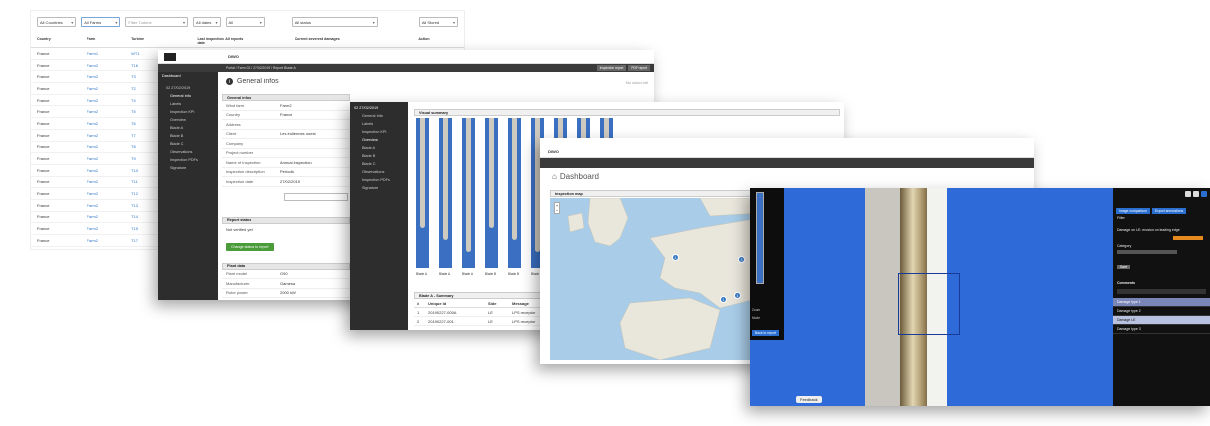  Describe the element at coordinates (157, 22) in the screenshot. I see `turbine-filter-input: Filter Turbine` at that location.